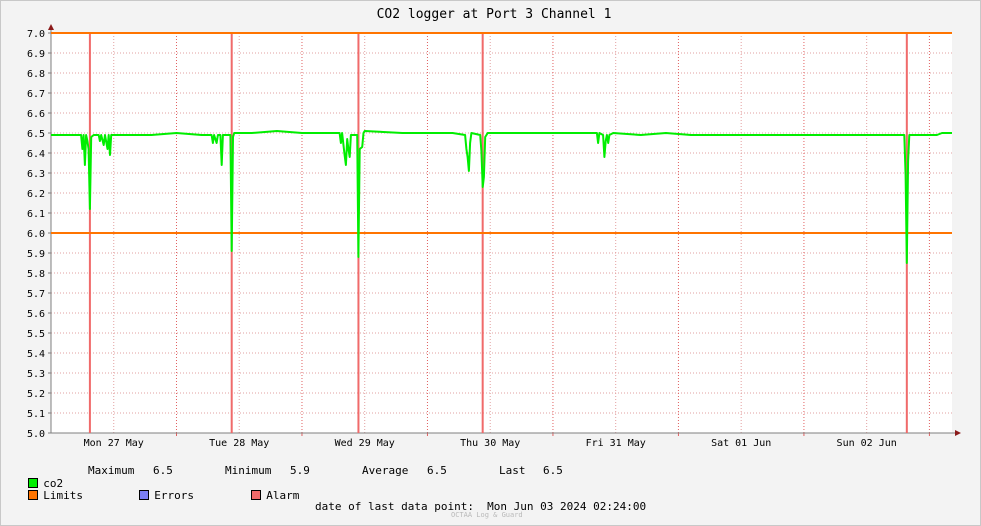 The width and height of the screenshot is (981, 526). I want to click on last-value: 6.5, so click(553, 470).